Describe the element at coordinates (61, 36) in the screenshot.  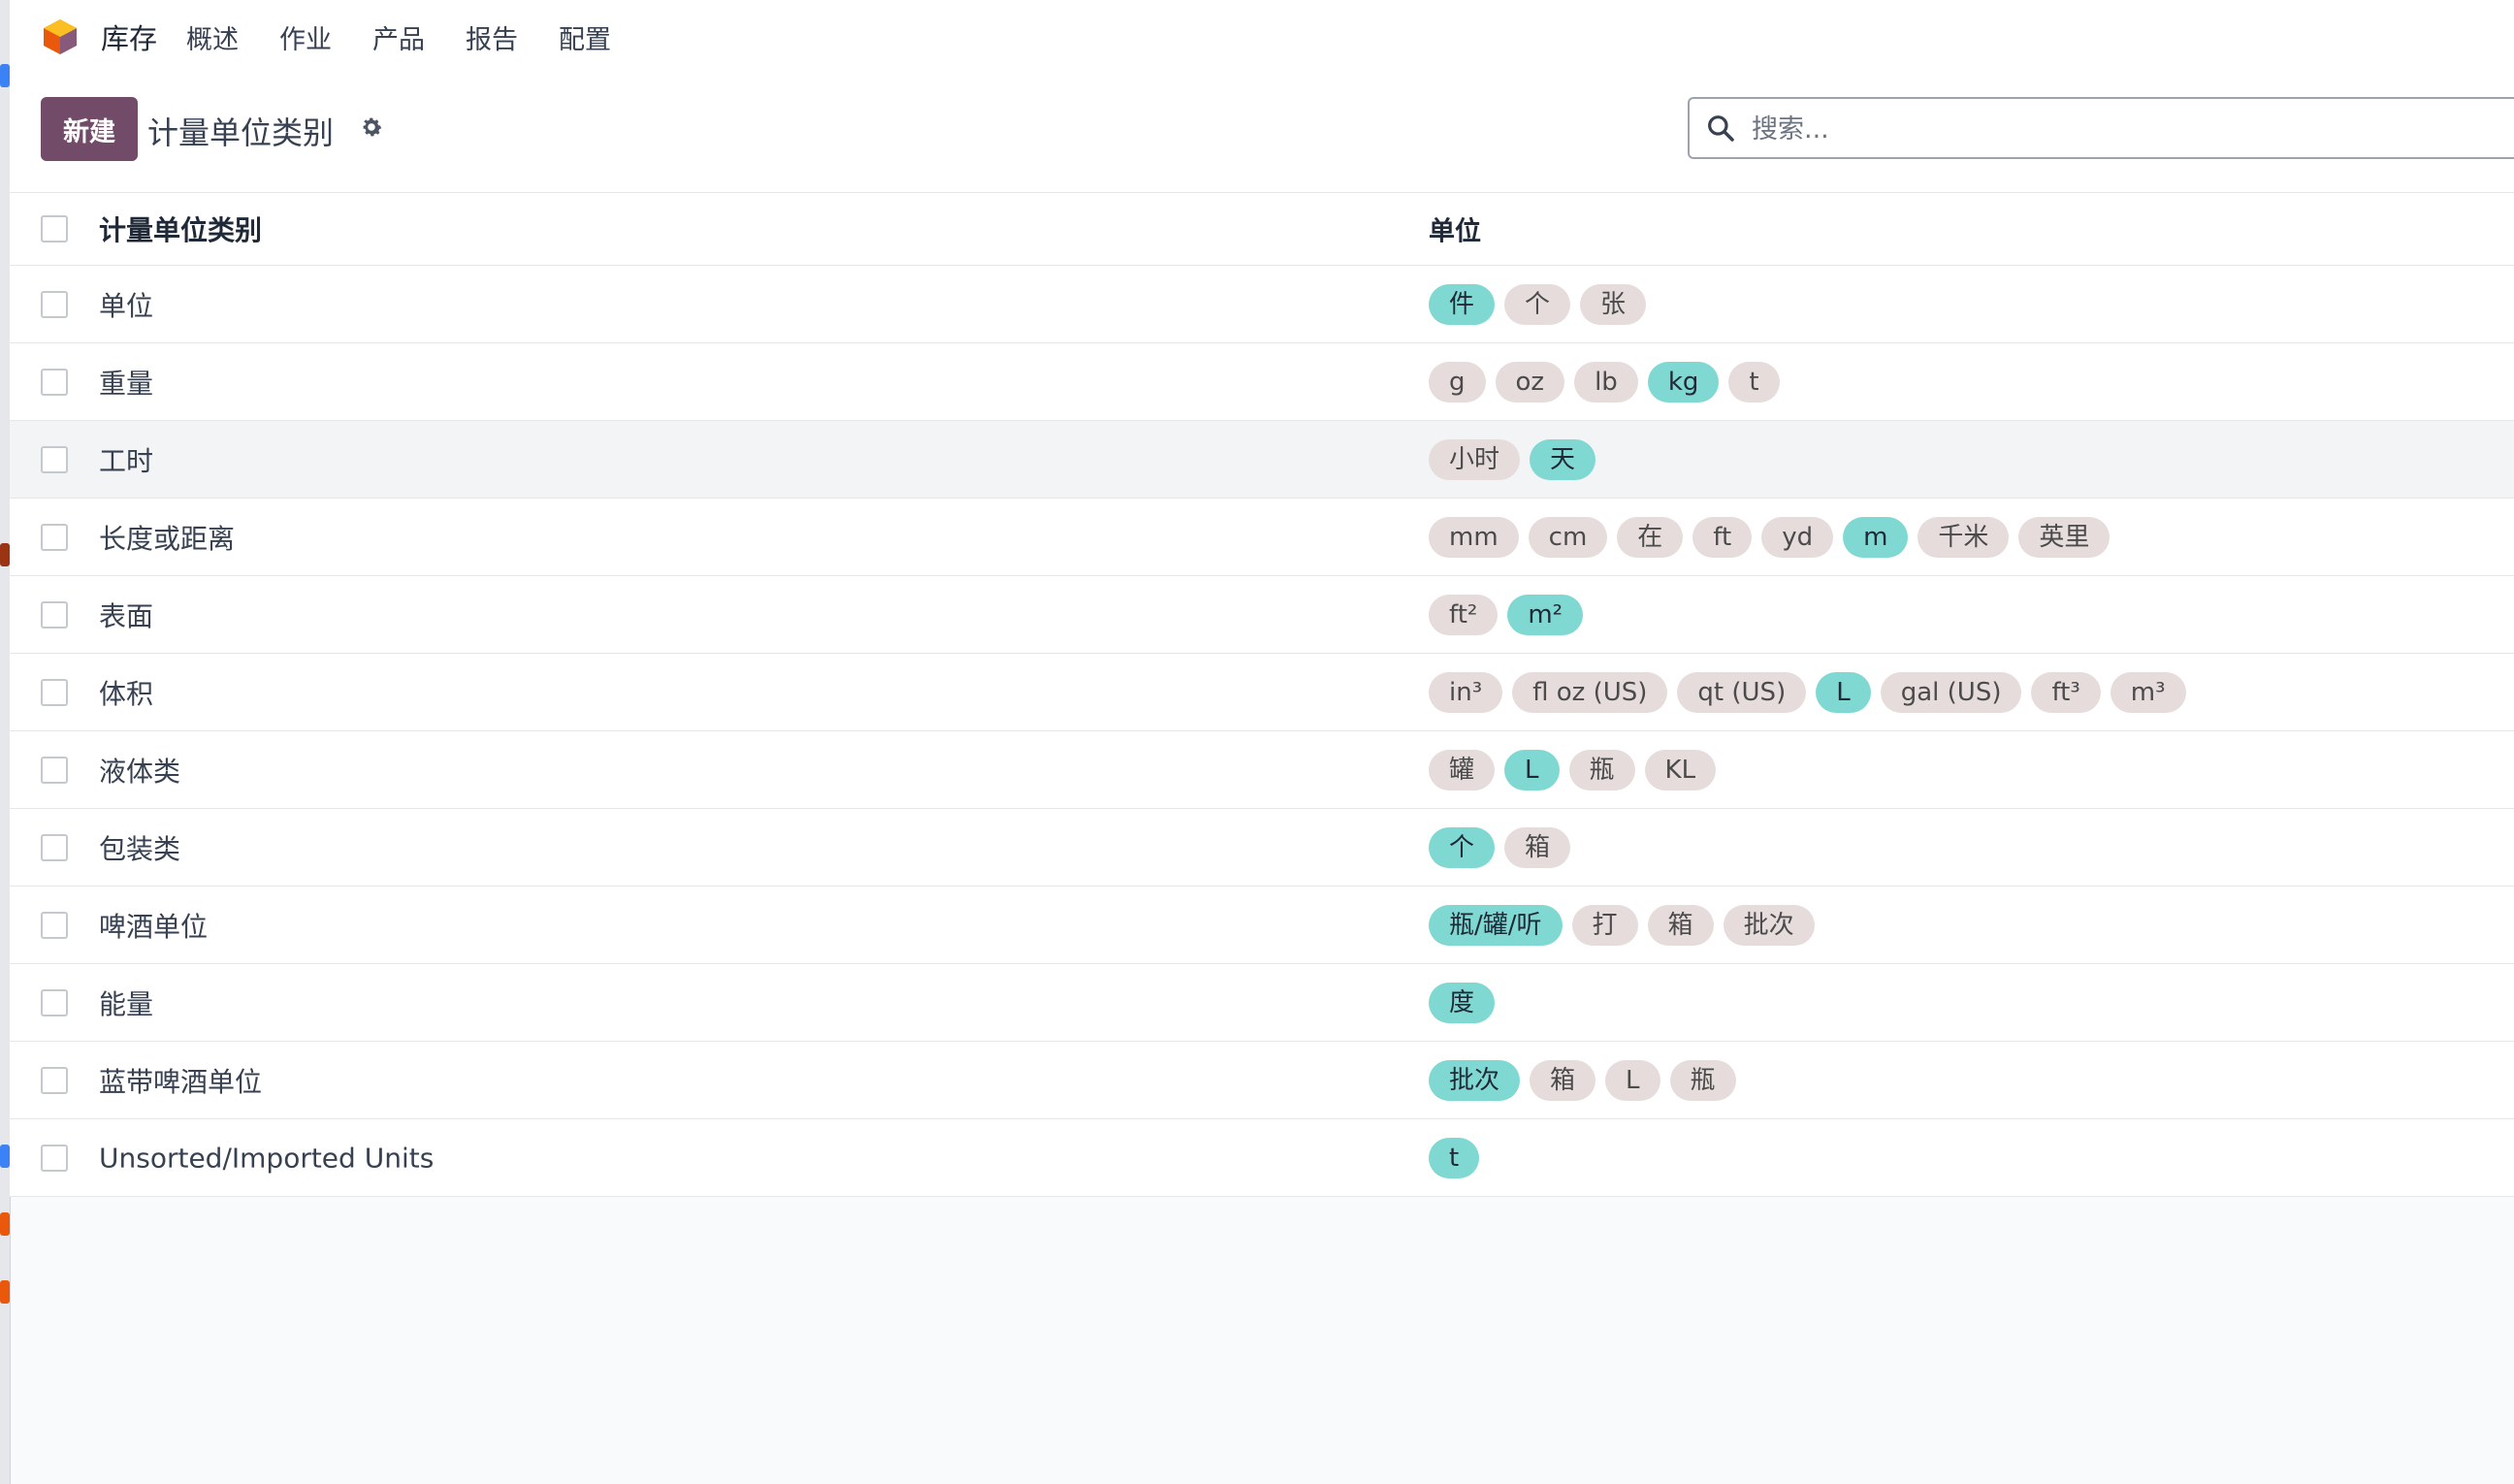
I see `app-logo-icon` at that location.